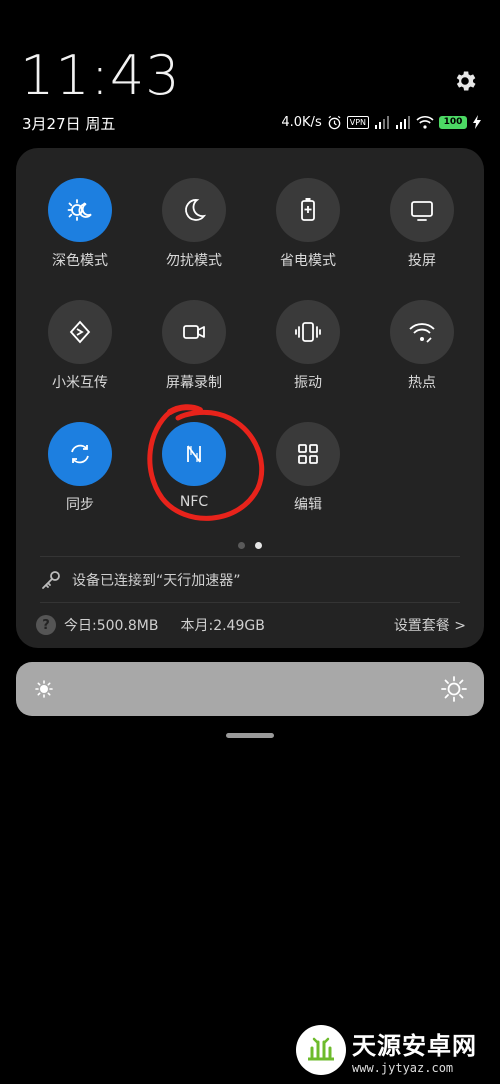 This screenshot has height=1084, width=500. I want to click on tile-vibrate: 振动, so click(308, 355).